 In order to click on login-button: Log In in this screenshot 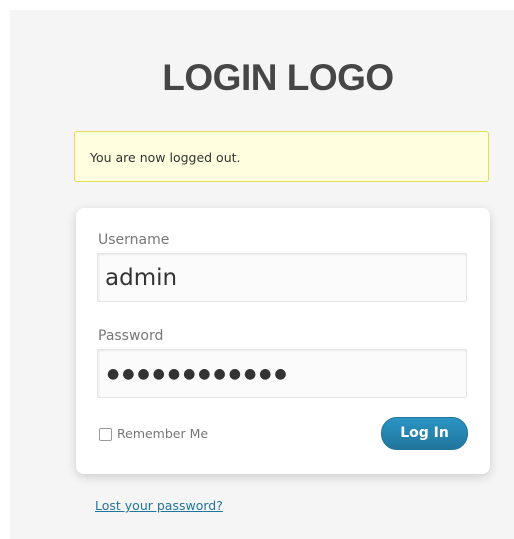, I will do `click(424, 433)`.